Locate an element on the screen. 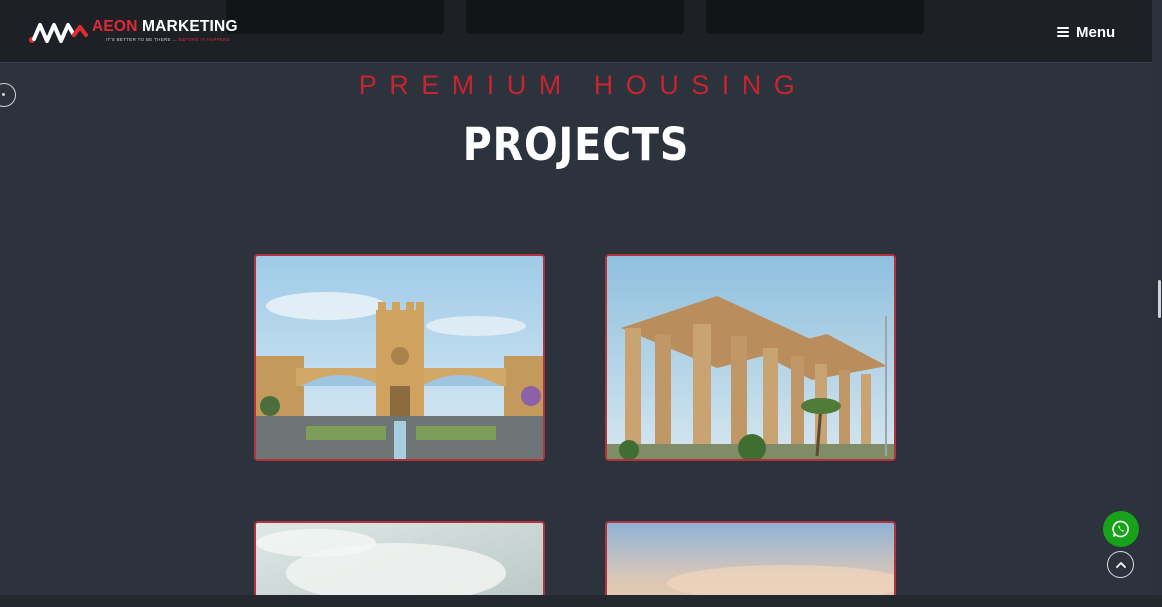  brand-secondary: MARKETING is located at coordinates (190, 26).